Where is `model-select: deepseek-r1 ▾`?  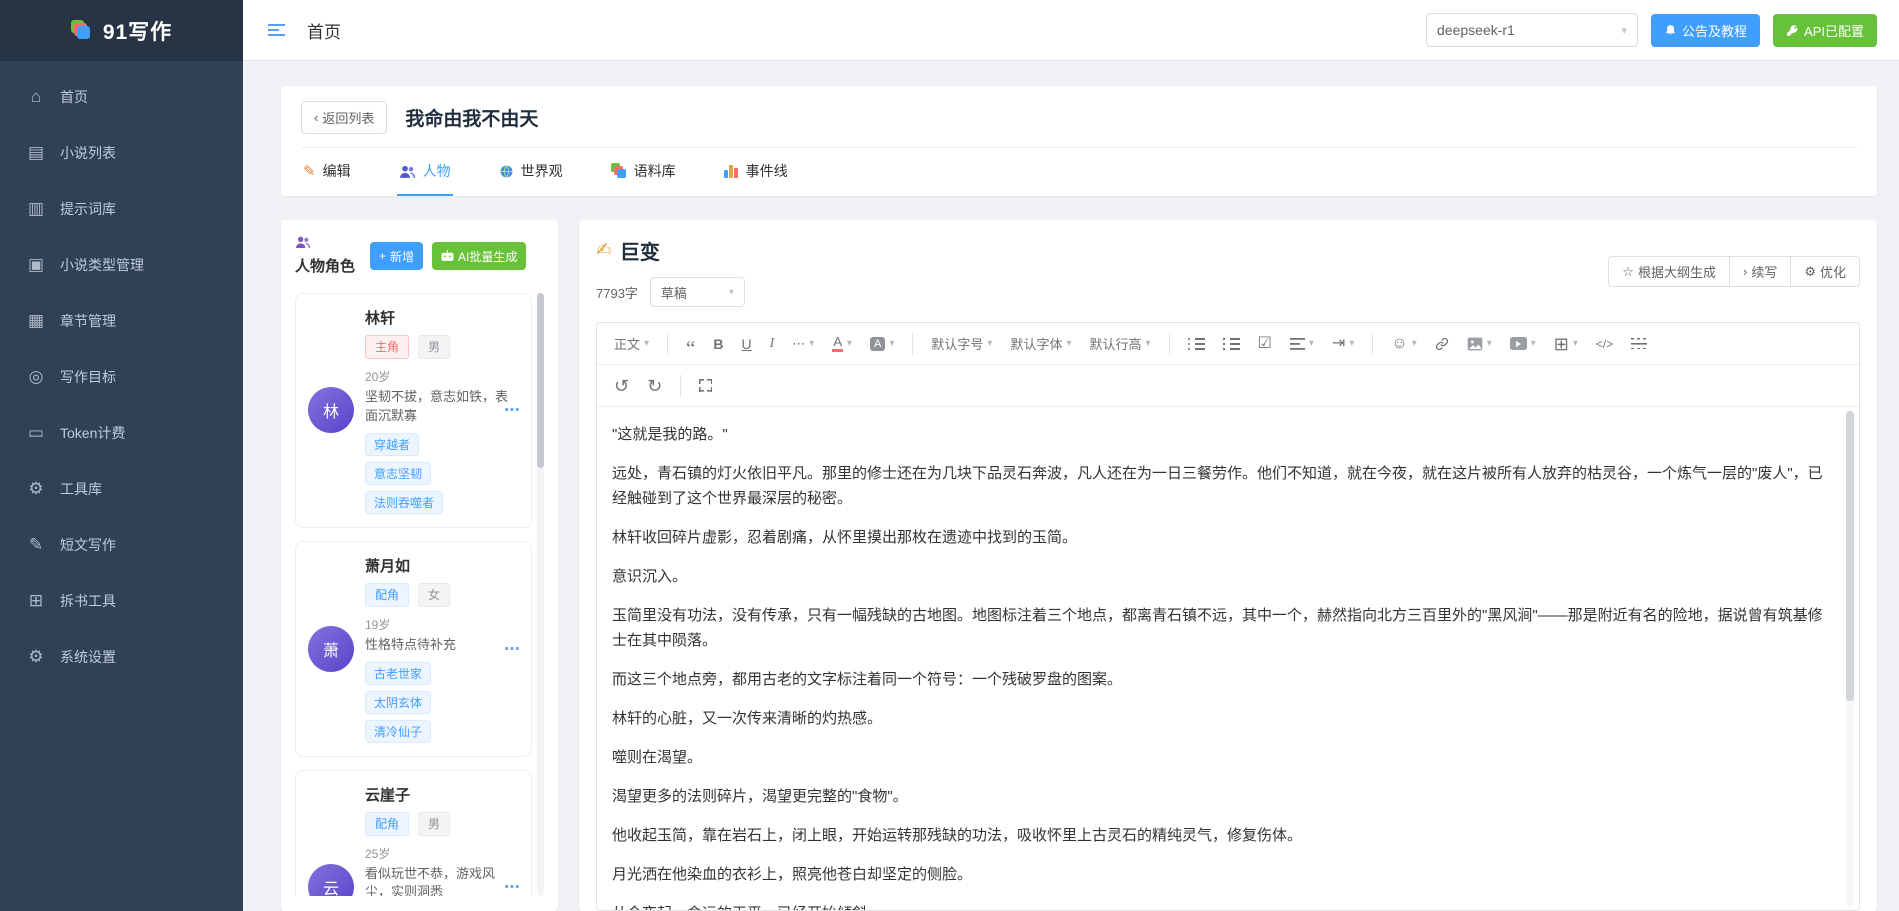
model-select: deepseek-r1 ▾ is located at coordinates (1532, 30).